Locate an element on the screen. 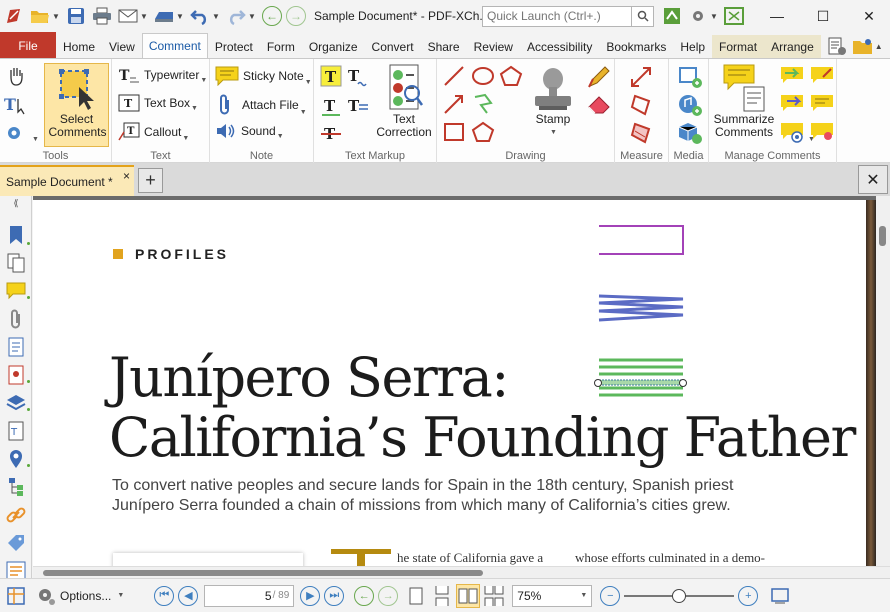 This screenshot has height=612, width=890. squiggly-text-icon: T is located at coordinates (358, 76).